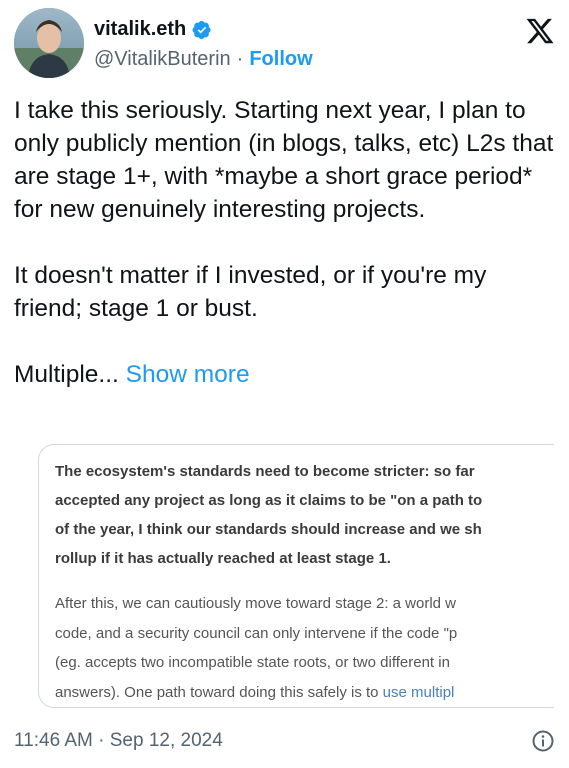 Image resolution: width=569 pixels, height=768 pixels. I want to click on avatar-image, so click(49, 43).